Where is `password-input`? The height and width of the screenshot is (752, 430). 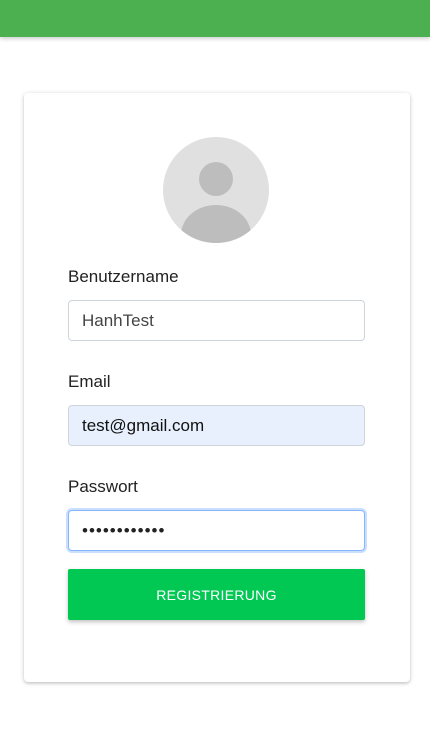
password-input is located at coordinates (216, 530).